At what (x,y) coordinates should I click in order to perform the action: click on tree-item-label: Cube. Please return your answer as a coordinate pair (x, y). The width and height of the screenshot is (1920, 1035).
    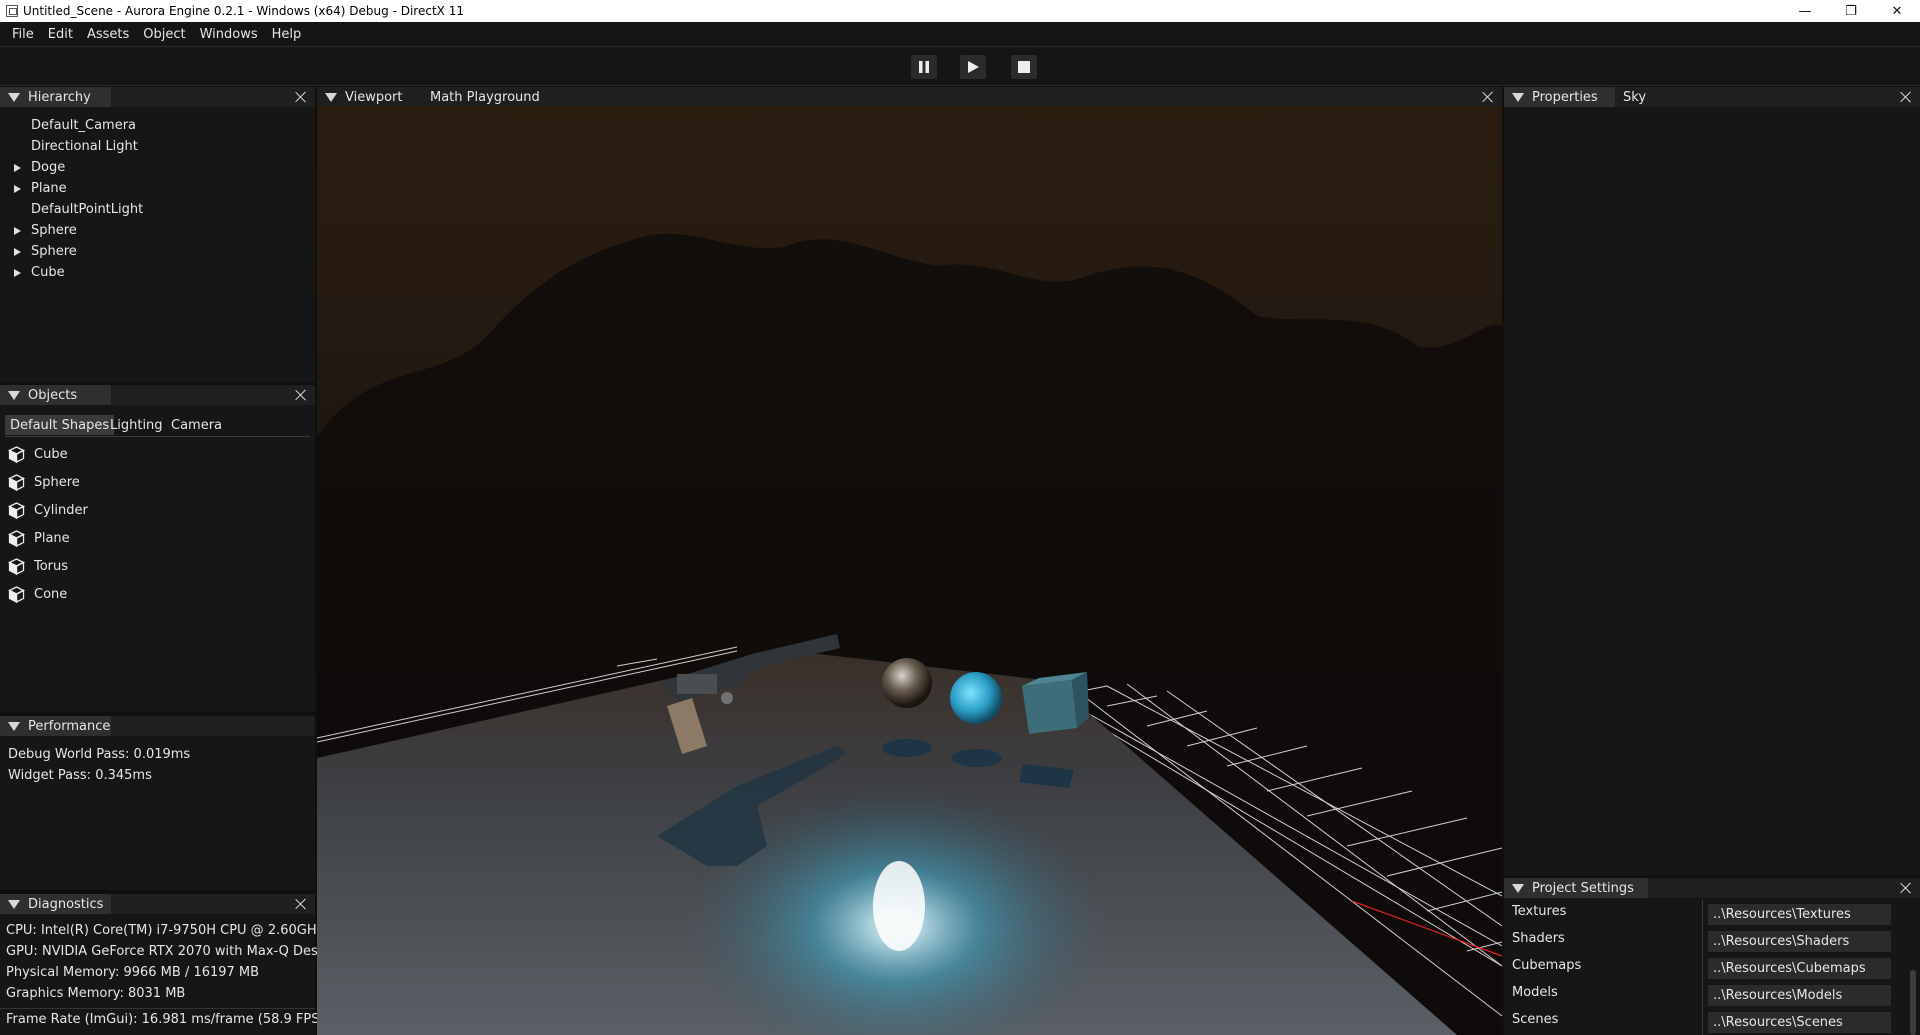
    Looking at the image, I should click on (48, 272).